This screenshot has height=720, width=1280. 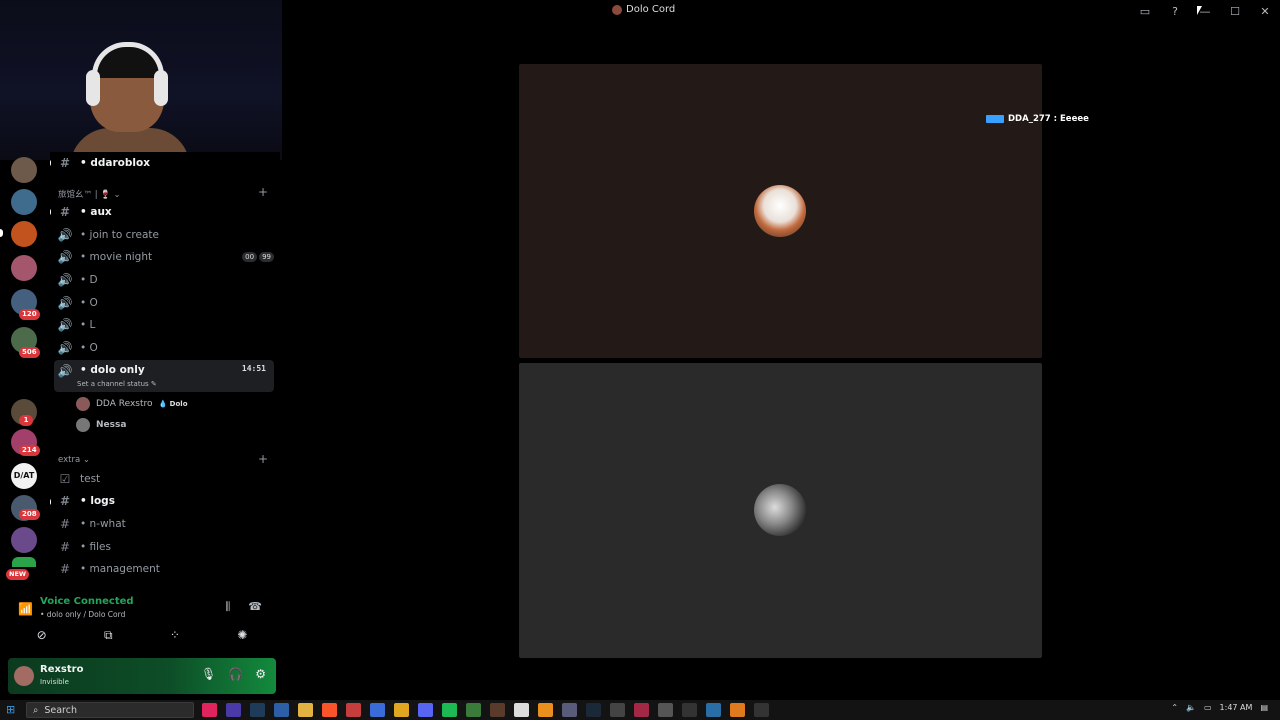 I want to click on channel-aux: # • aux, so click(x=164, y=212).